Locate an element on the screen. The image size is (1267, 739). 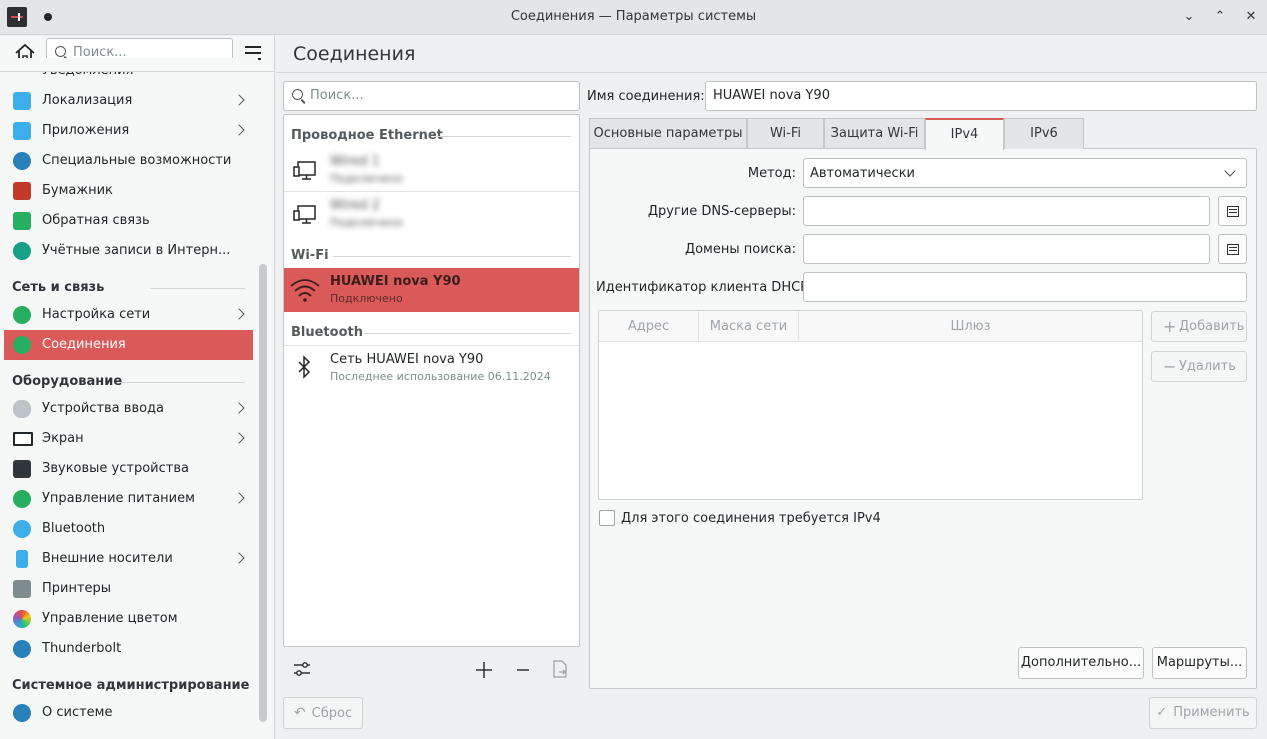
tab-ipv4: IPv4 is located at coordinates (964, 134).